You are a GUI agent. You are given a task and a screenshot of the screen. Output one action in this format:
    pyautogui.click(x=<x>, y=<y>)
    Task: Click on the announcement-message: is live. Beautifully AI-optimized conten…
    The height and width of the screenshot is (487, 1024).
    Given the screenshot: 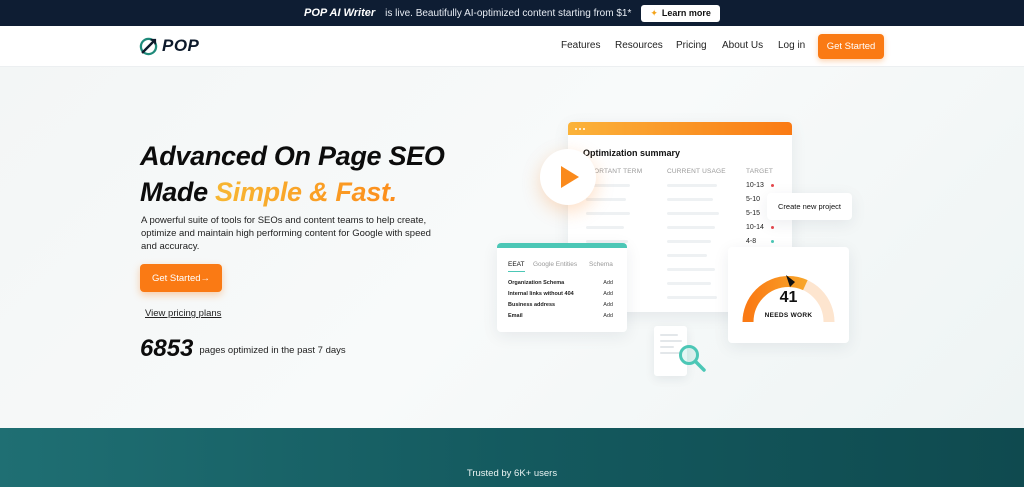 What is the action you would take?
    pyautogui.click(x=508, y=13)
    